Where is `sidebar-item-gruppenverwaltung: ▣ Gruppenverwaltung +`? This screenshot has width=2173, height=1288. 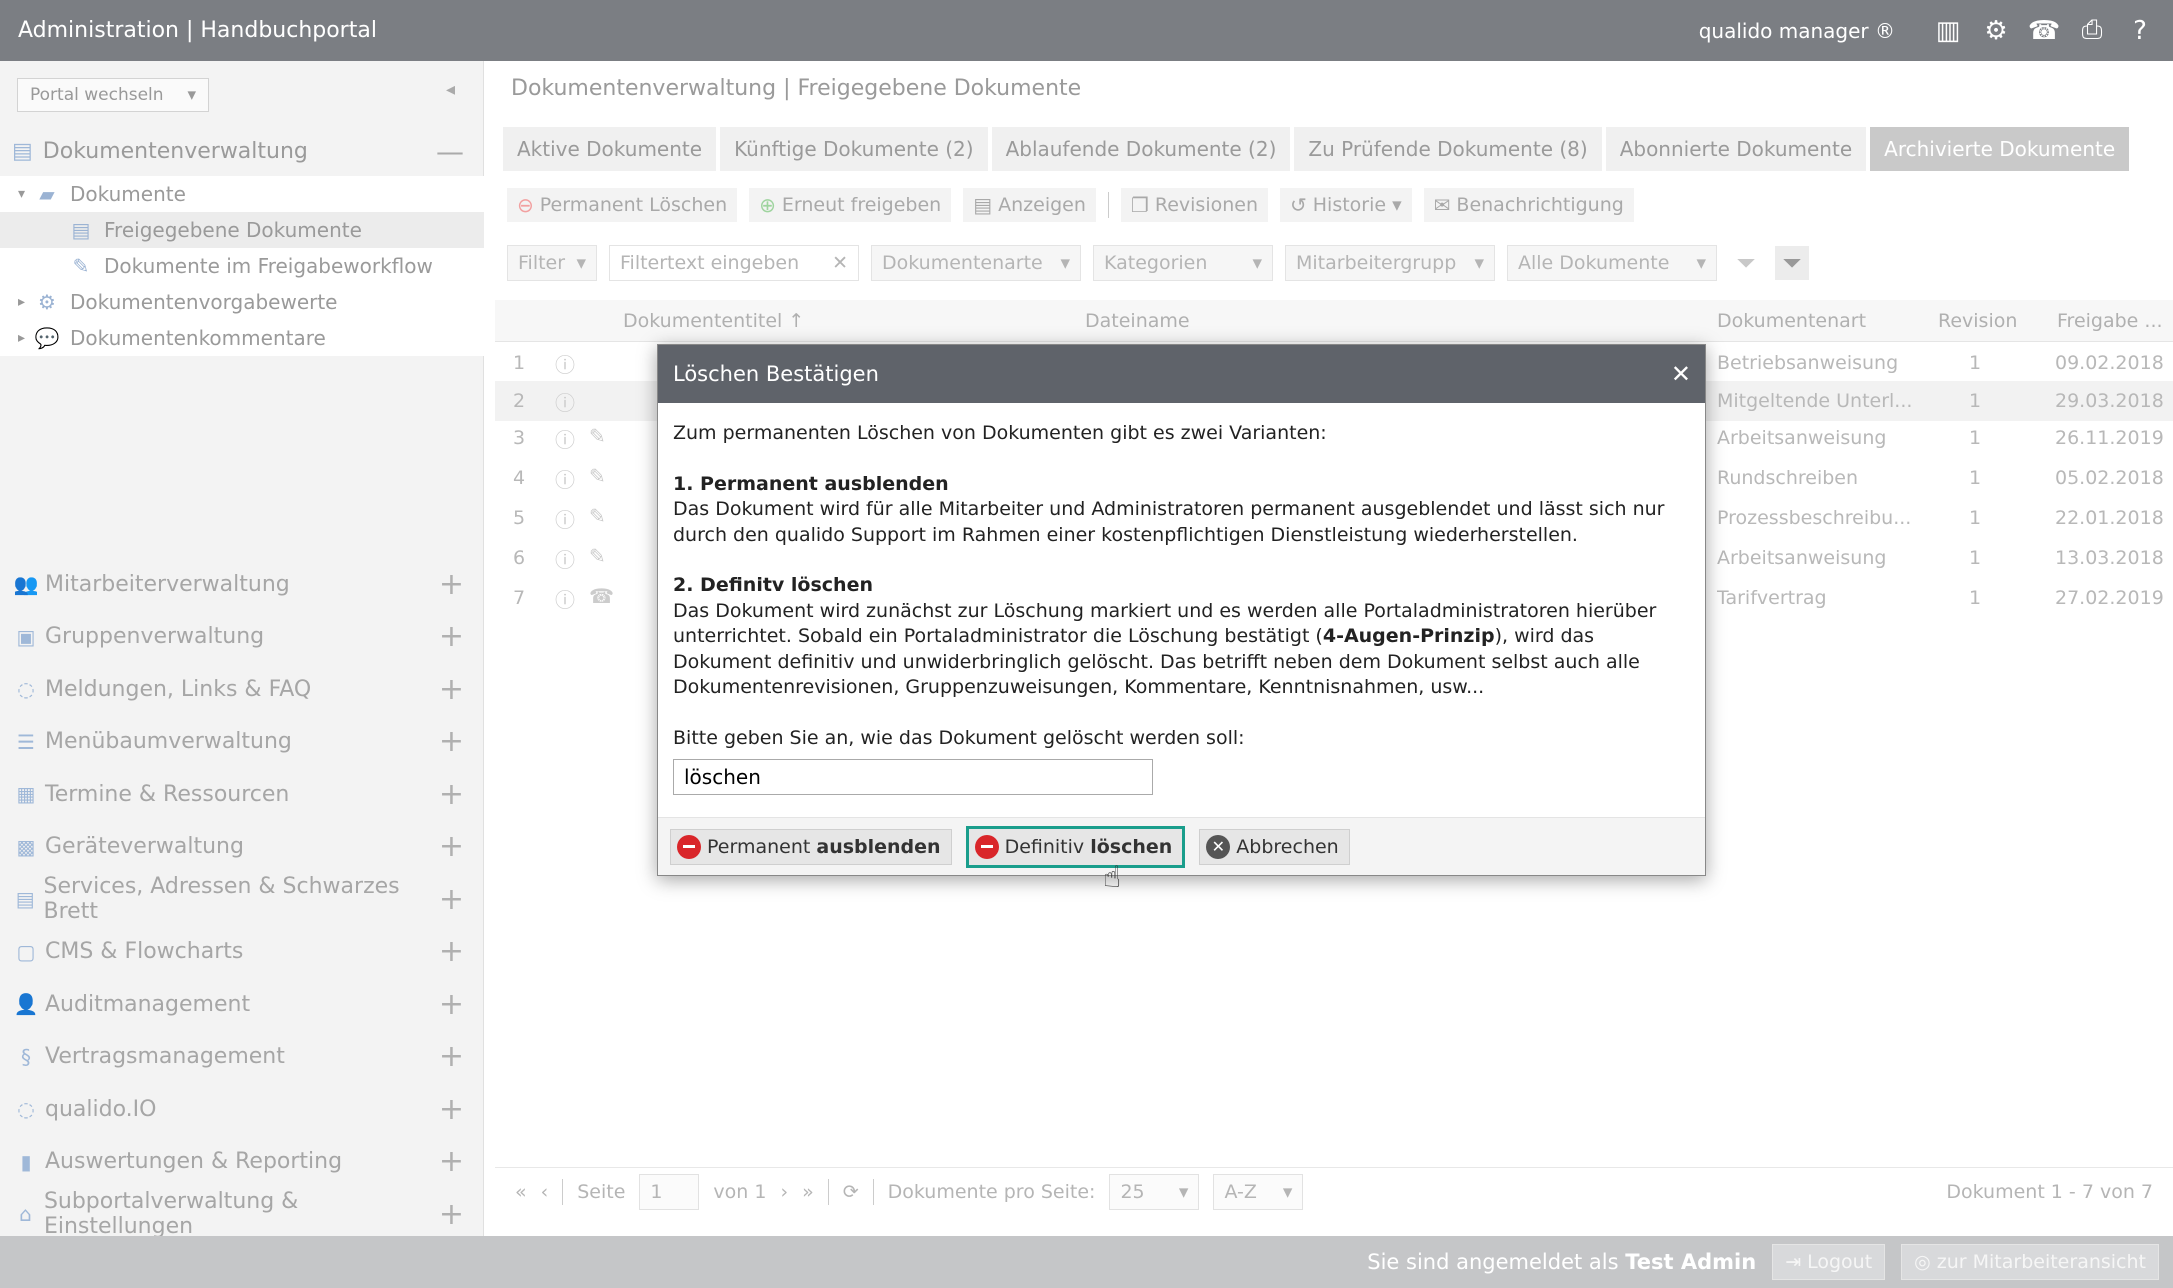
sidebar-item-gruppenverwaltung: ▣ Gruppenverwaltung + is located at coordinates (242, 637).